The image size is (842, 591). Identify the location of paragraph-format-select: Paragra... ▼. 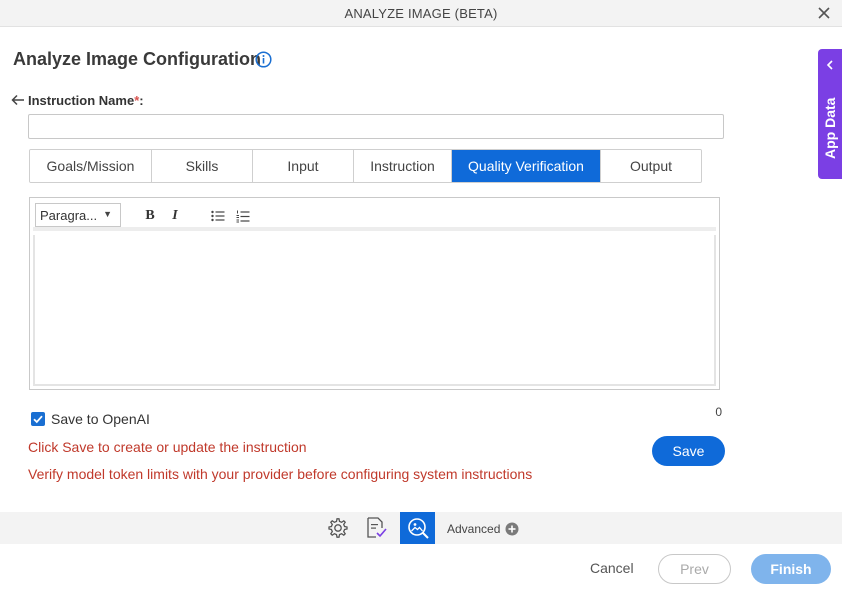
(78, 215).